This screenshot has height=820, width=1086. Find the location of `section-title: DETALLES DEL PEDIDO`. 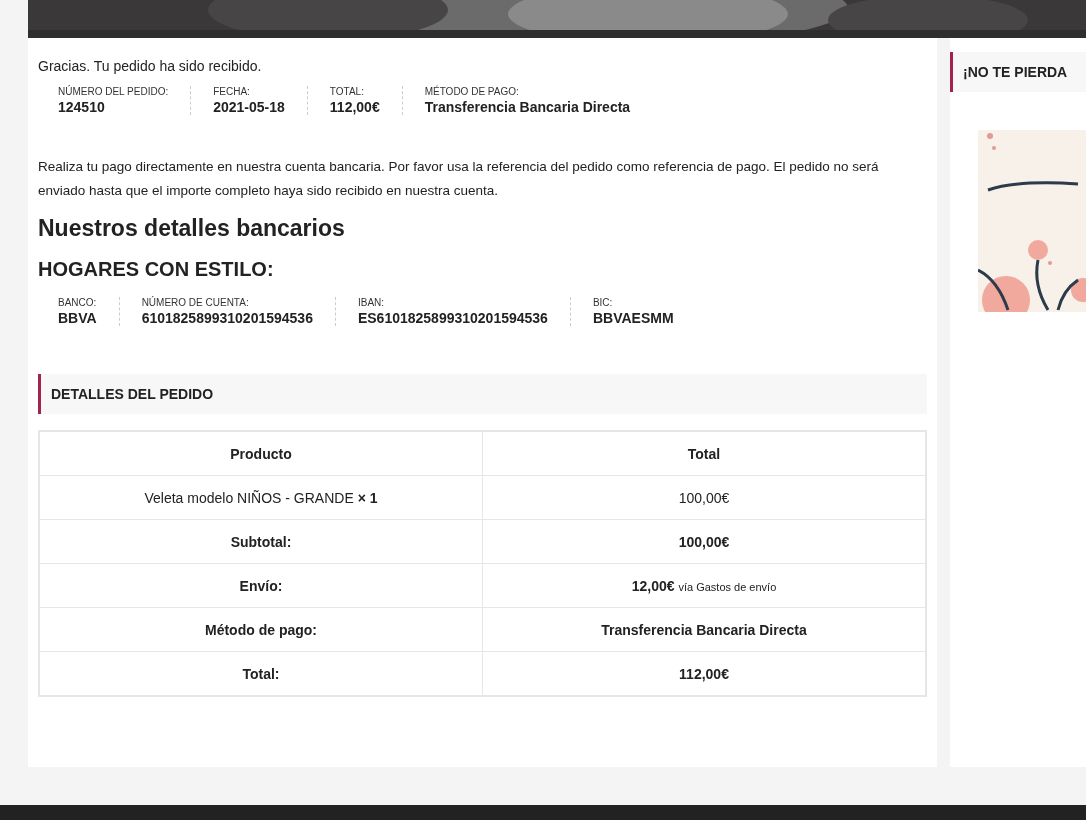

section-title: DETALLES DEL PEDIDO is located at coordinates (482, 394).